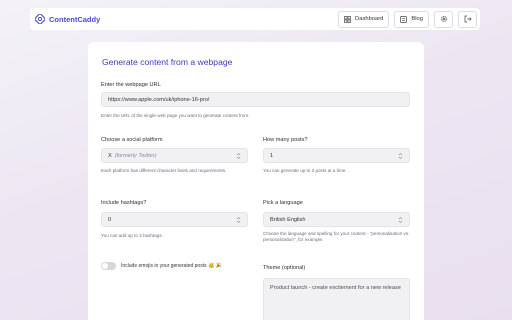 Image resolution: width=512 pixels, height=320 pixels. I want to click on posts-input: 1, so click(336, 155).